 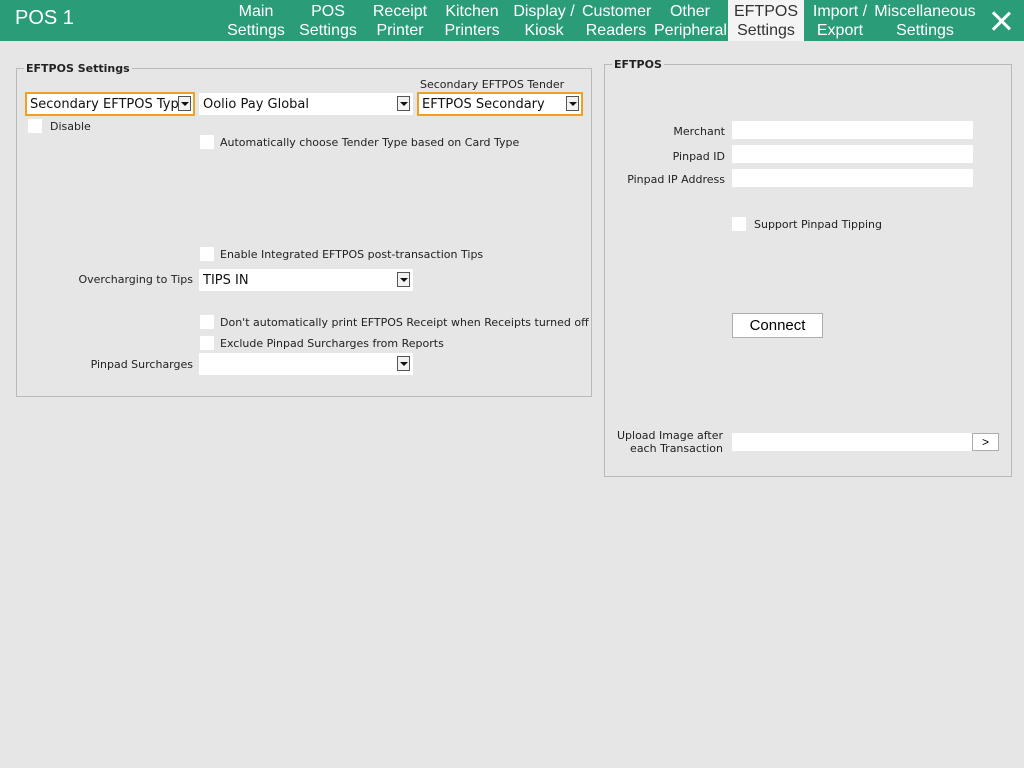 I want to click on tab-label: Printer, so click(x=400, y=30).